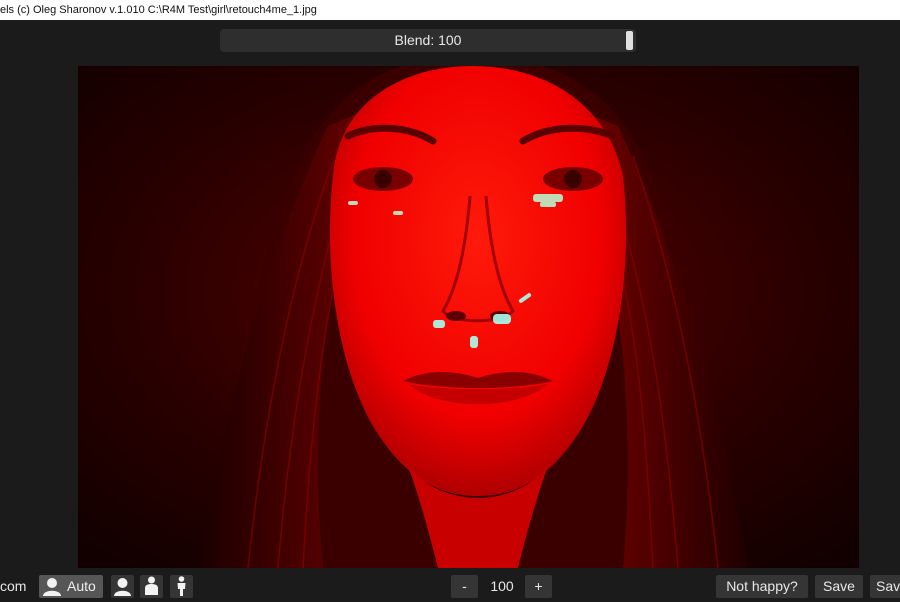  I want to click on auto-mode-button: Auto, so click(71, 586).